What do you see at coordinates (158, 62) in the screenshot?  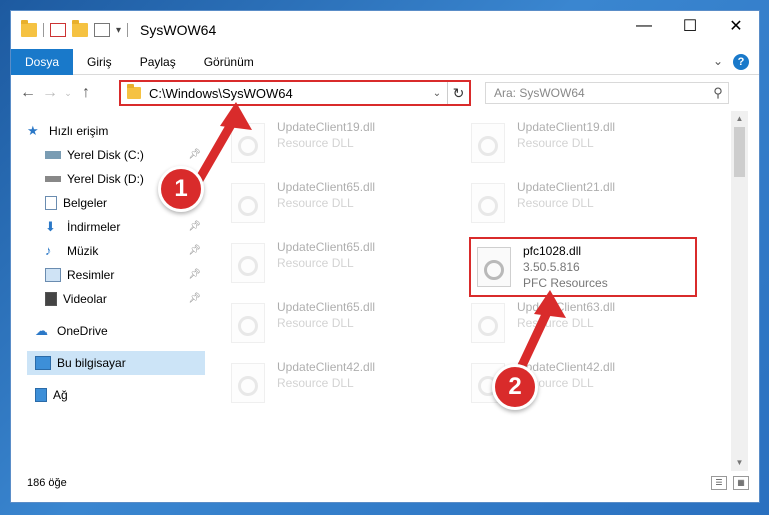 I see `tab-paylas: Paylaş` at bounding box center [158, 62].